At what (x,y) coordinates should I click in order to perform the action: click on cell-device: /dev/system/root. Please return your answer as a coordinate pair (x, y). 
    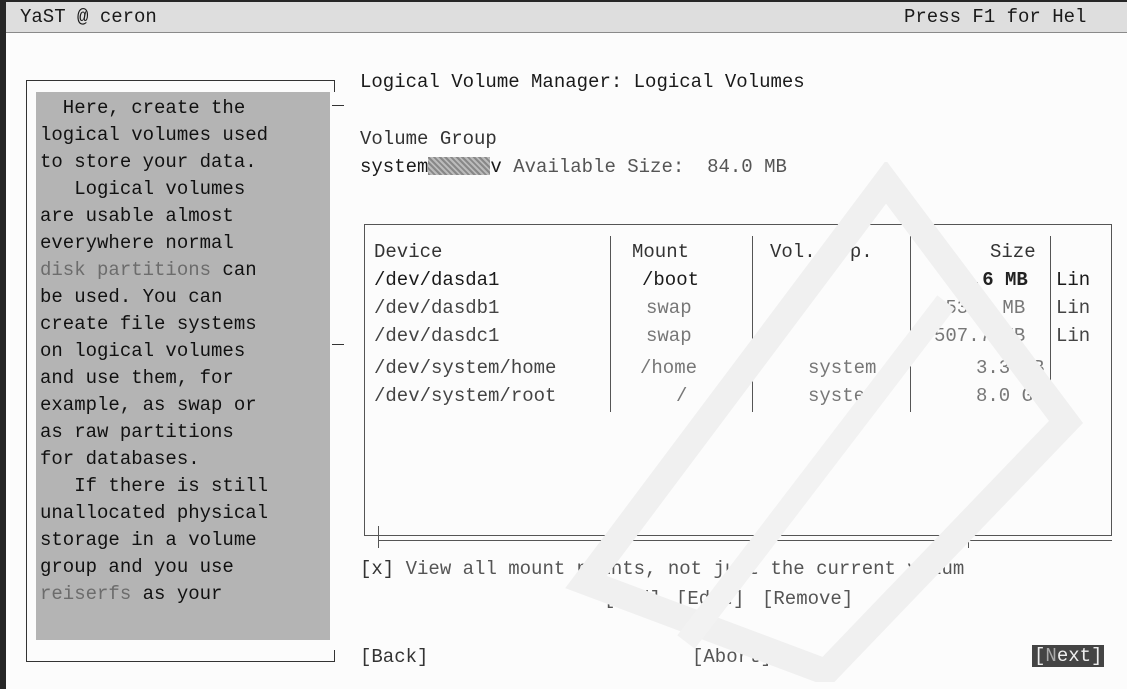
    Looking at the image, I should click on (465, 396).